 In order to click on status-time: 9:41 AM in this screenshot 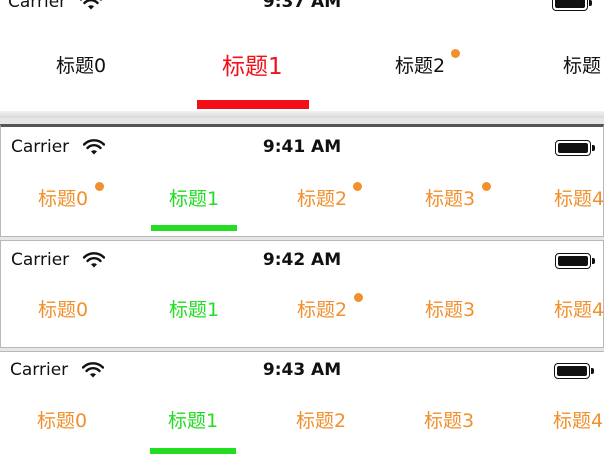, I will do `click(302, 147)`.